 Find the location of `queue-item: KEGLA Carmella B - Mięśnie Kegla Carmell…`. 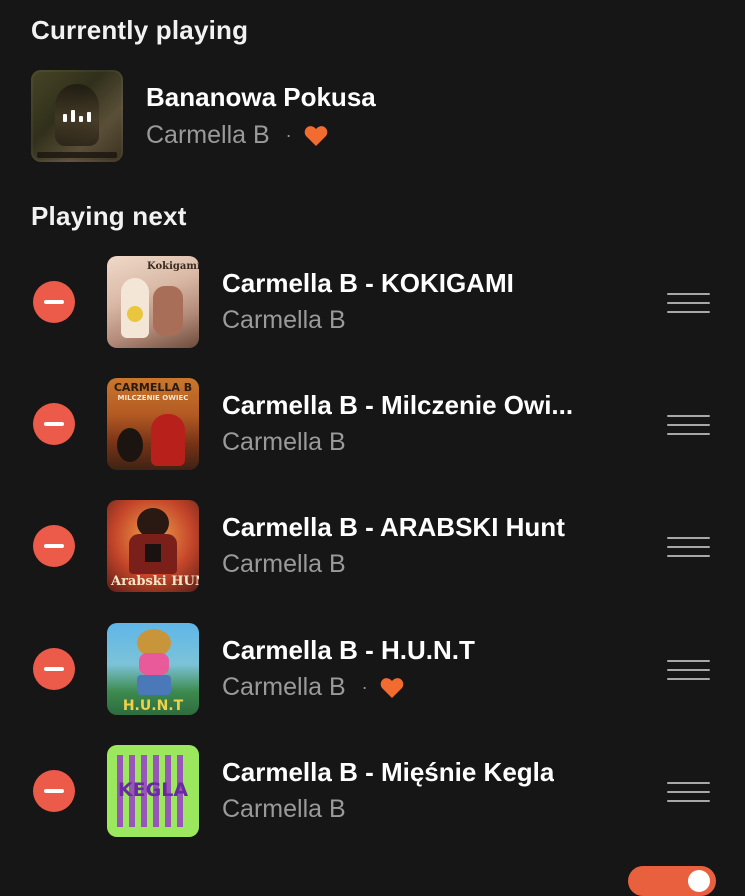

queue-item: KEGLA Carmella B - Mięśnie Kegla Carmell… is located at coordinates (372, 791).